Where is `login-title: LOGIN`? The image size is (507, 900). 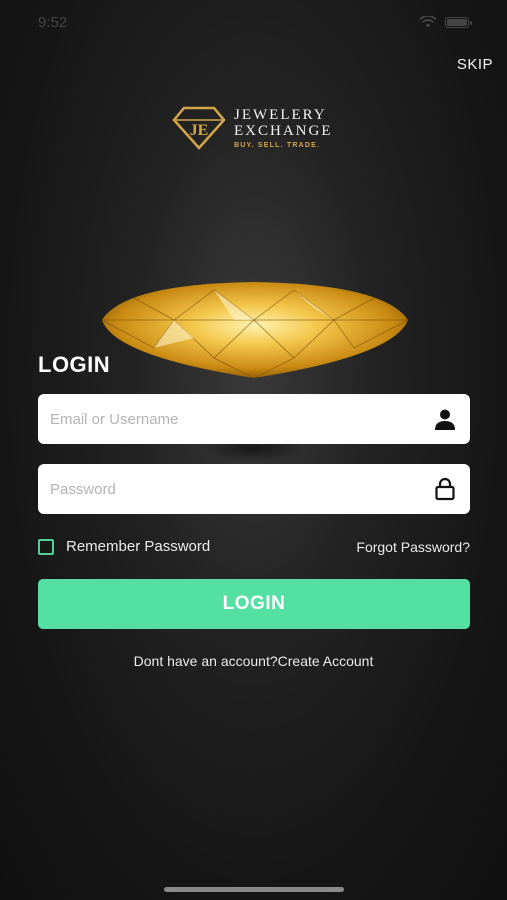
login-title: LOGIN is located at coordinates (74, 364).